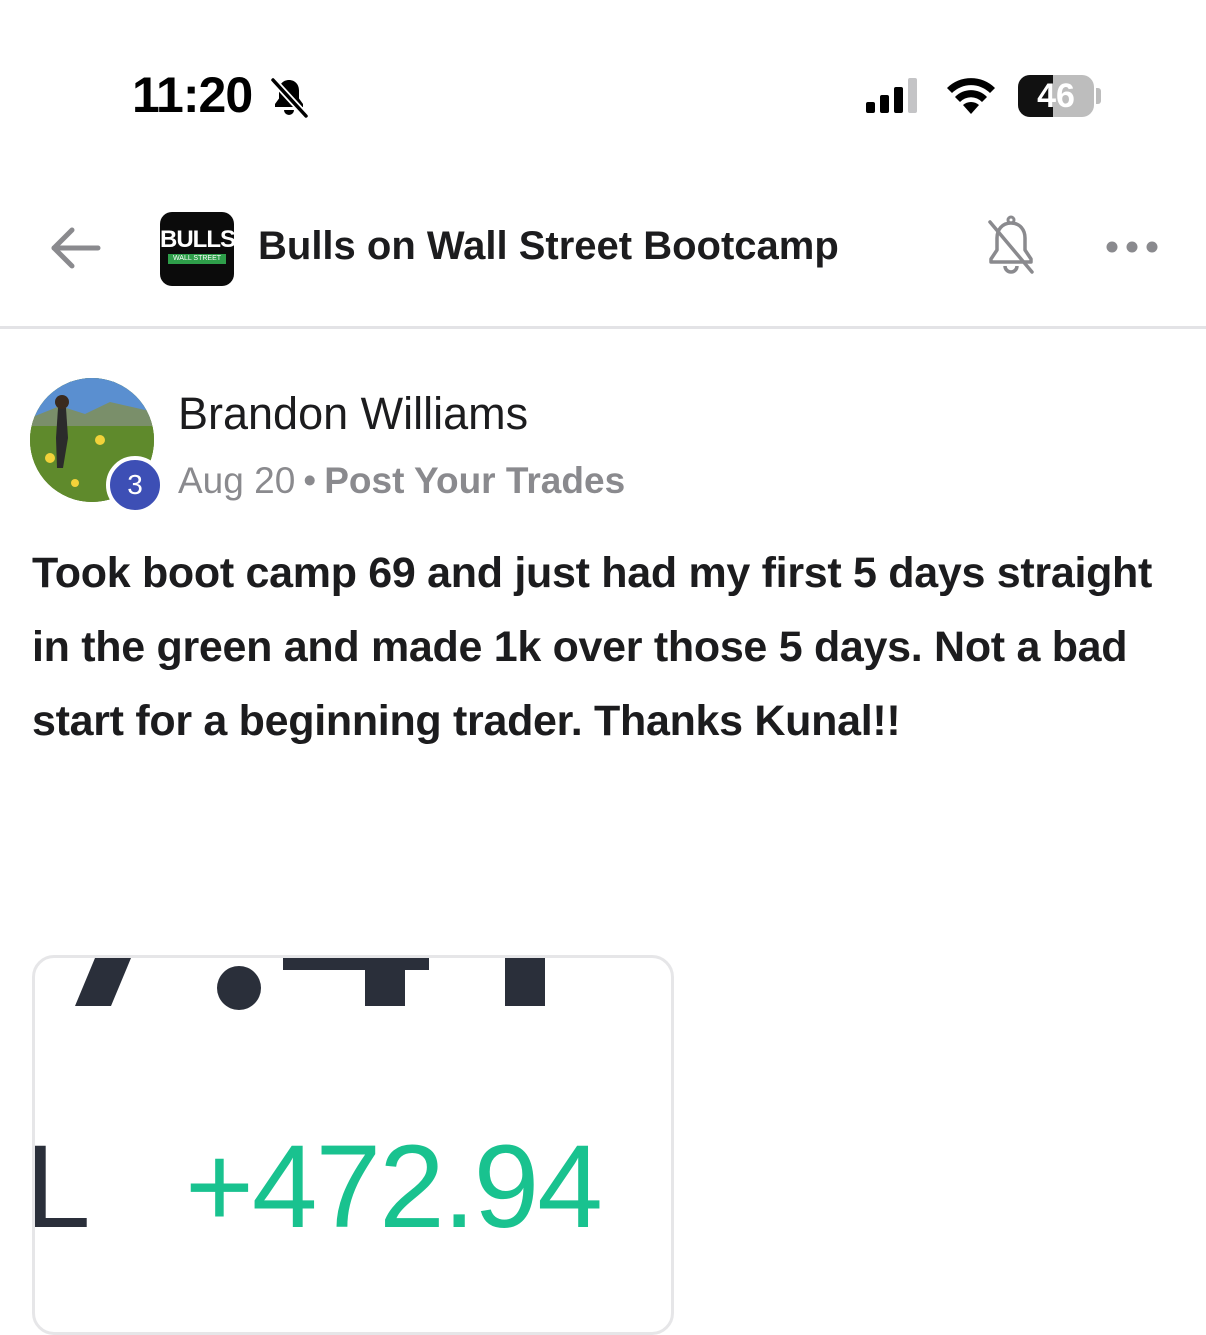 The image size is (1206, 1335). What do you see at coordinates (971, 96) in the screenshot?
I see `wifi-icon` at bounding box center [971, 96].